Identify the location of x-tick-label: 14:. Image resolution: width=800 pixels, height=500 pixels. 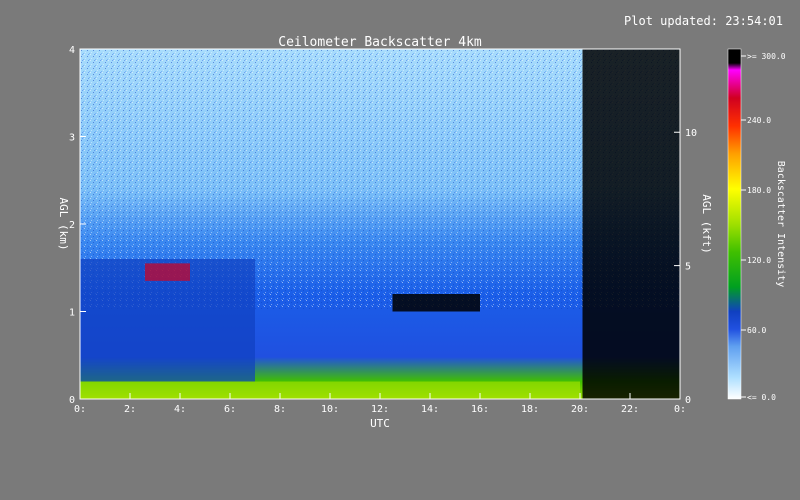
(430, 409).